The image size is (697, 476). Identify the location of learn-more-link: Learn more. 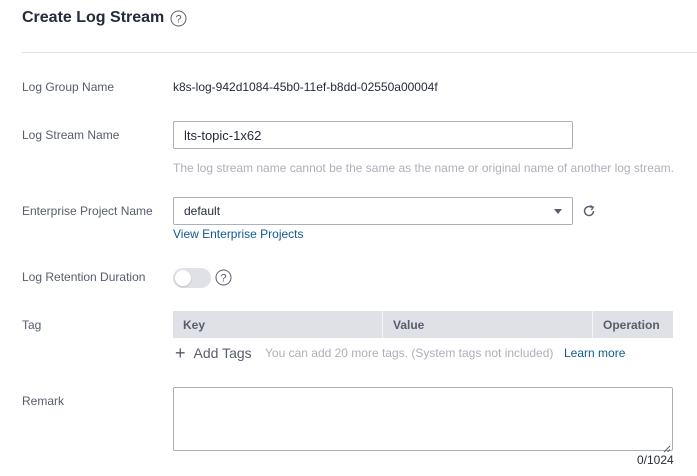
(594, 353).